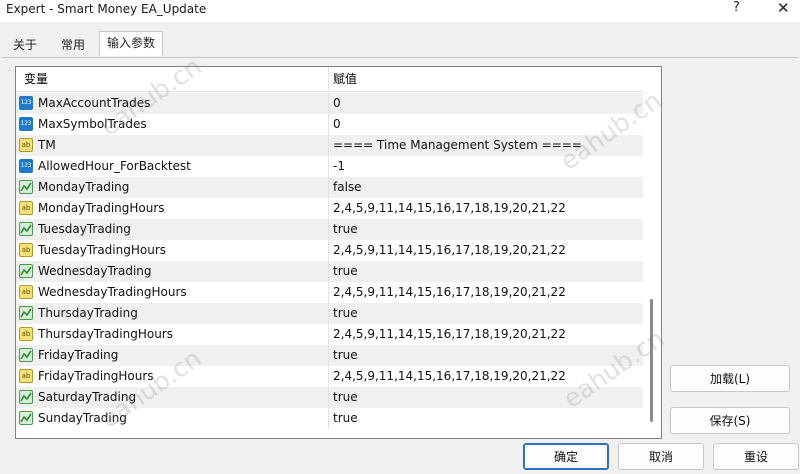 The width and height of the screenshot is (800, 474). I want to click on parameter-value: ==== Time Management System ====, so click(457, 145).